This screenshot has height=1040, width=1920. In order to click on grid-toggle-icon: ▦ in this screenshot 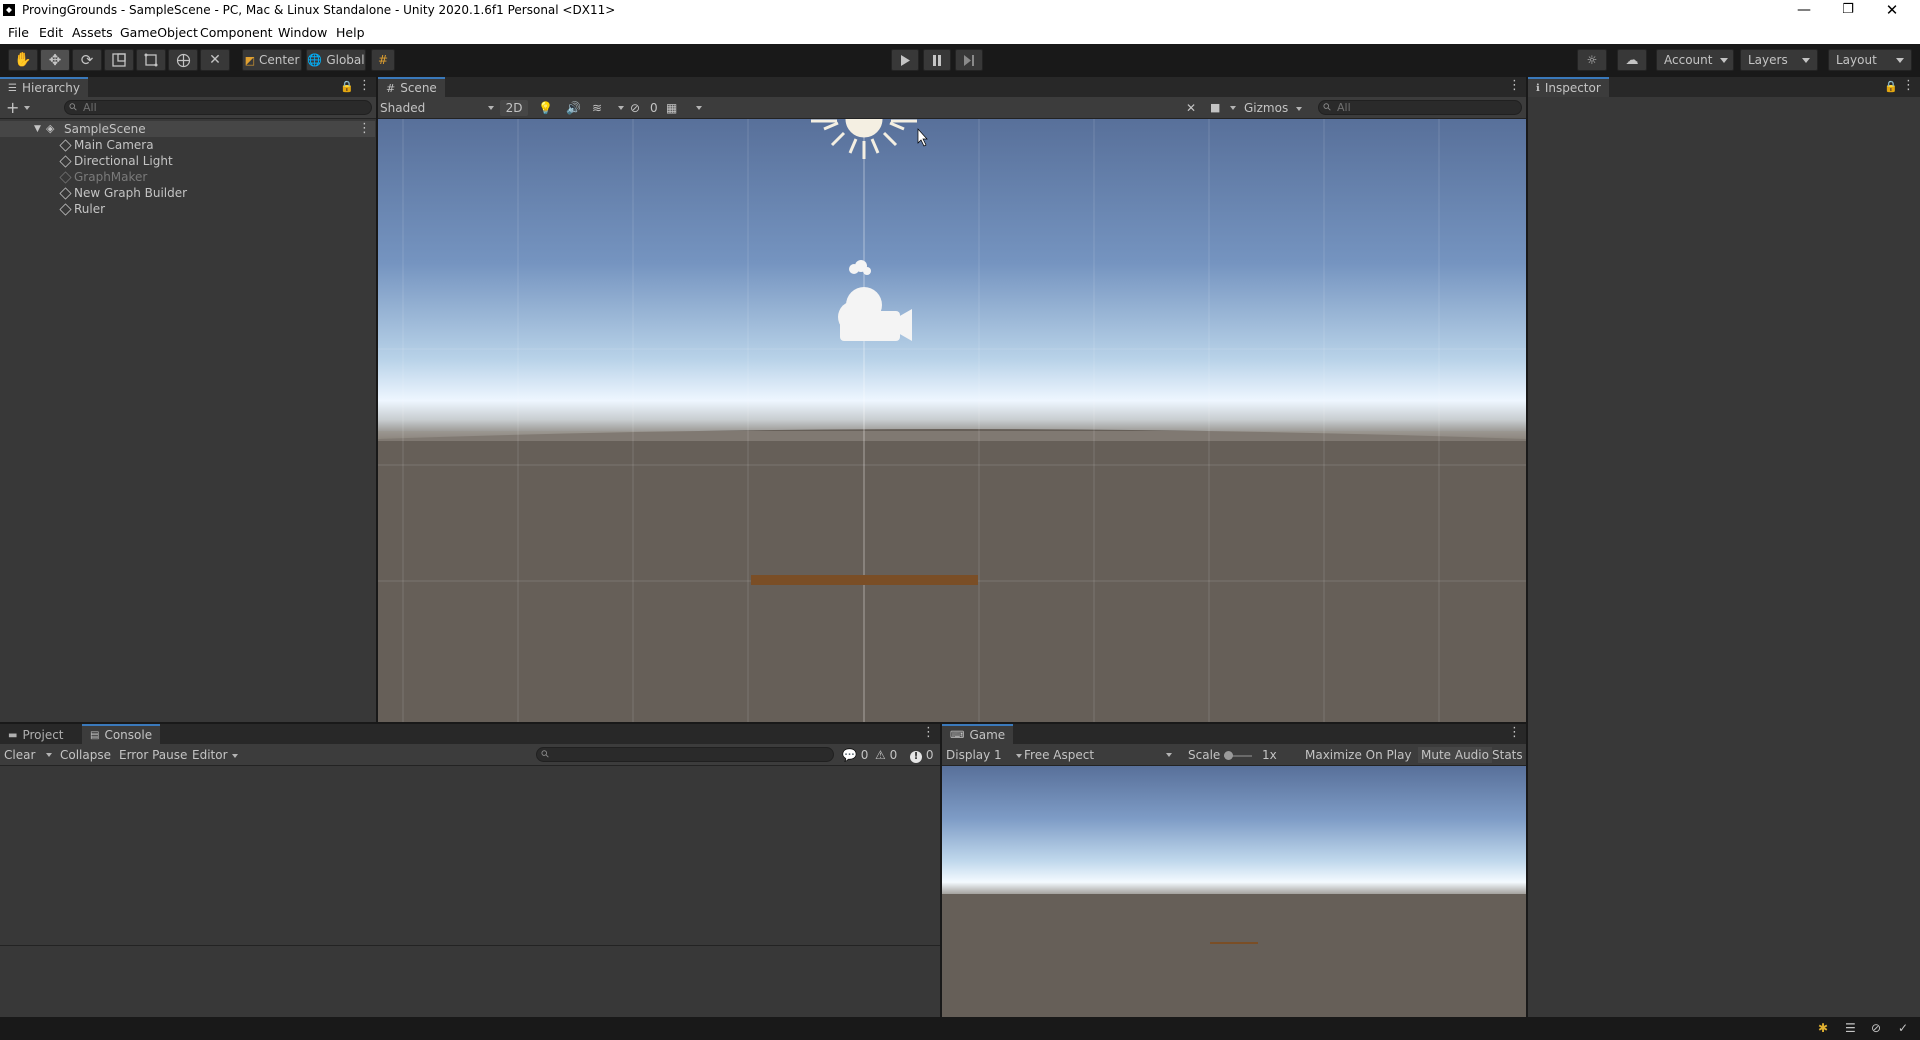, I will do `click(671, 108)`.